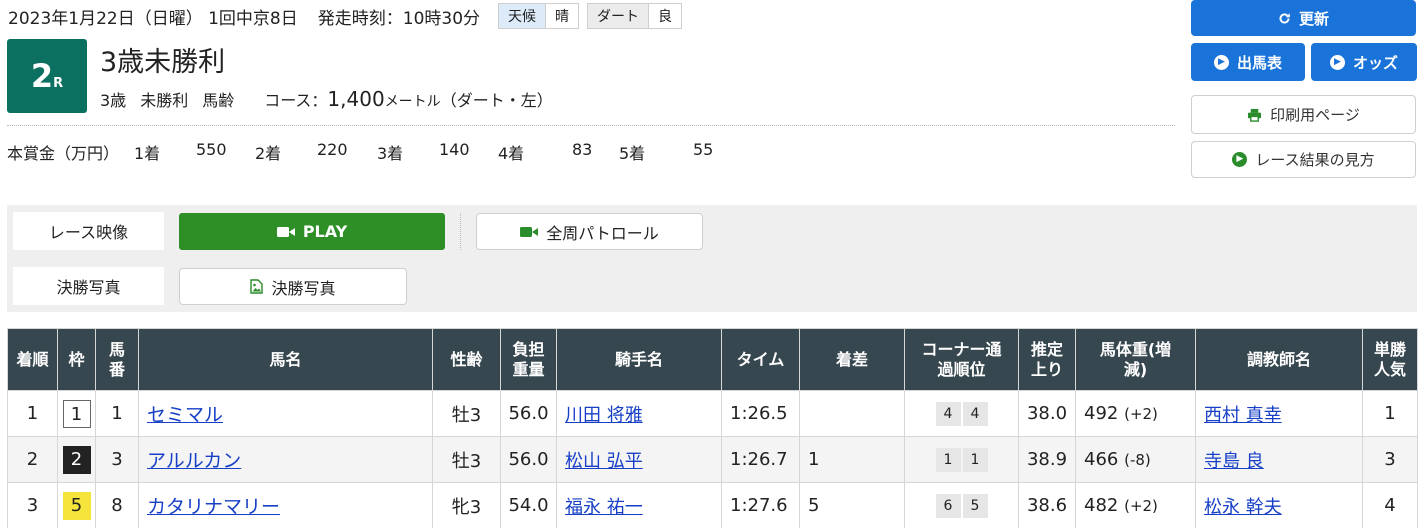  I want to click on trainer-link: 松永 幹夫, so click(1243, 507).